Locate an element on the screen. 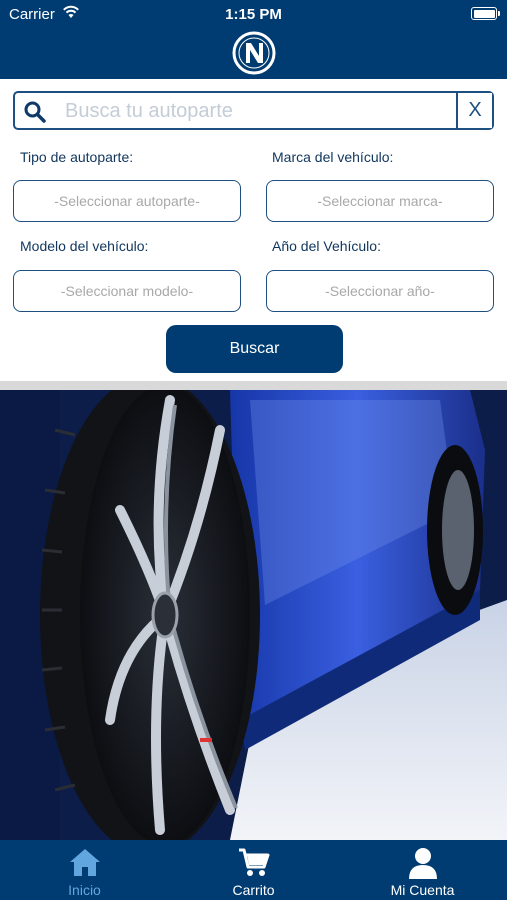  status-bar: Carrier 1:15 PM is located at coordinates (253, 14).